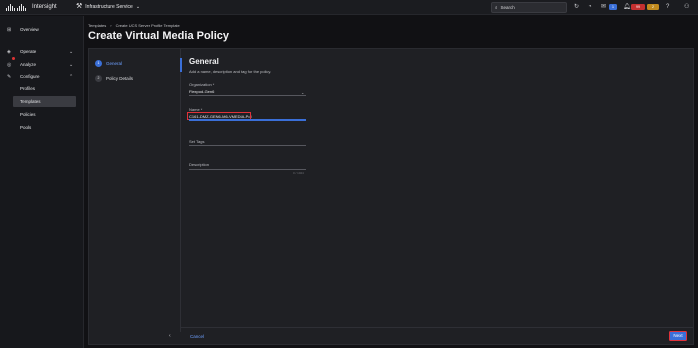  What do you see at coordinates (42, 51) in the screenshot?
I see `sidebar-item-operate: ◈ Operate ⌄` at bounding box center [42, 51].